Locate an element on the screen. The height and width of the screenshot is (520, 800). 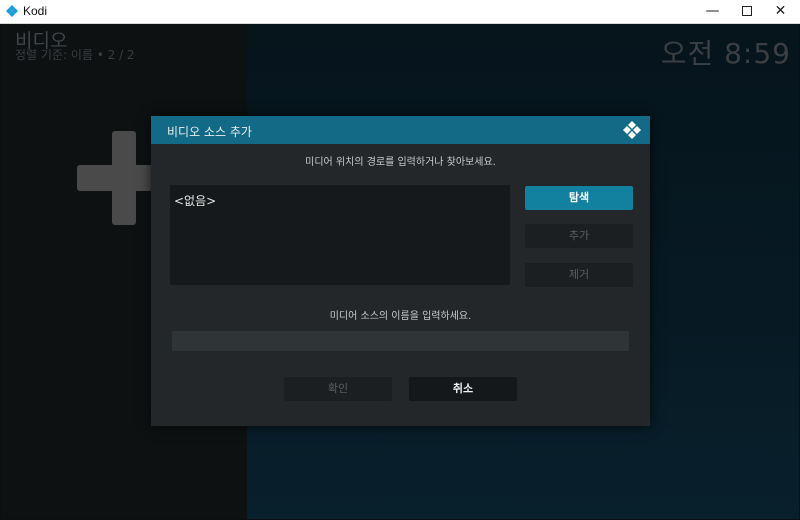
sort-info: 정렬 기준: 이름 • 2 / 2 is located at coordinates (75, 55).